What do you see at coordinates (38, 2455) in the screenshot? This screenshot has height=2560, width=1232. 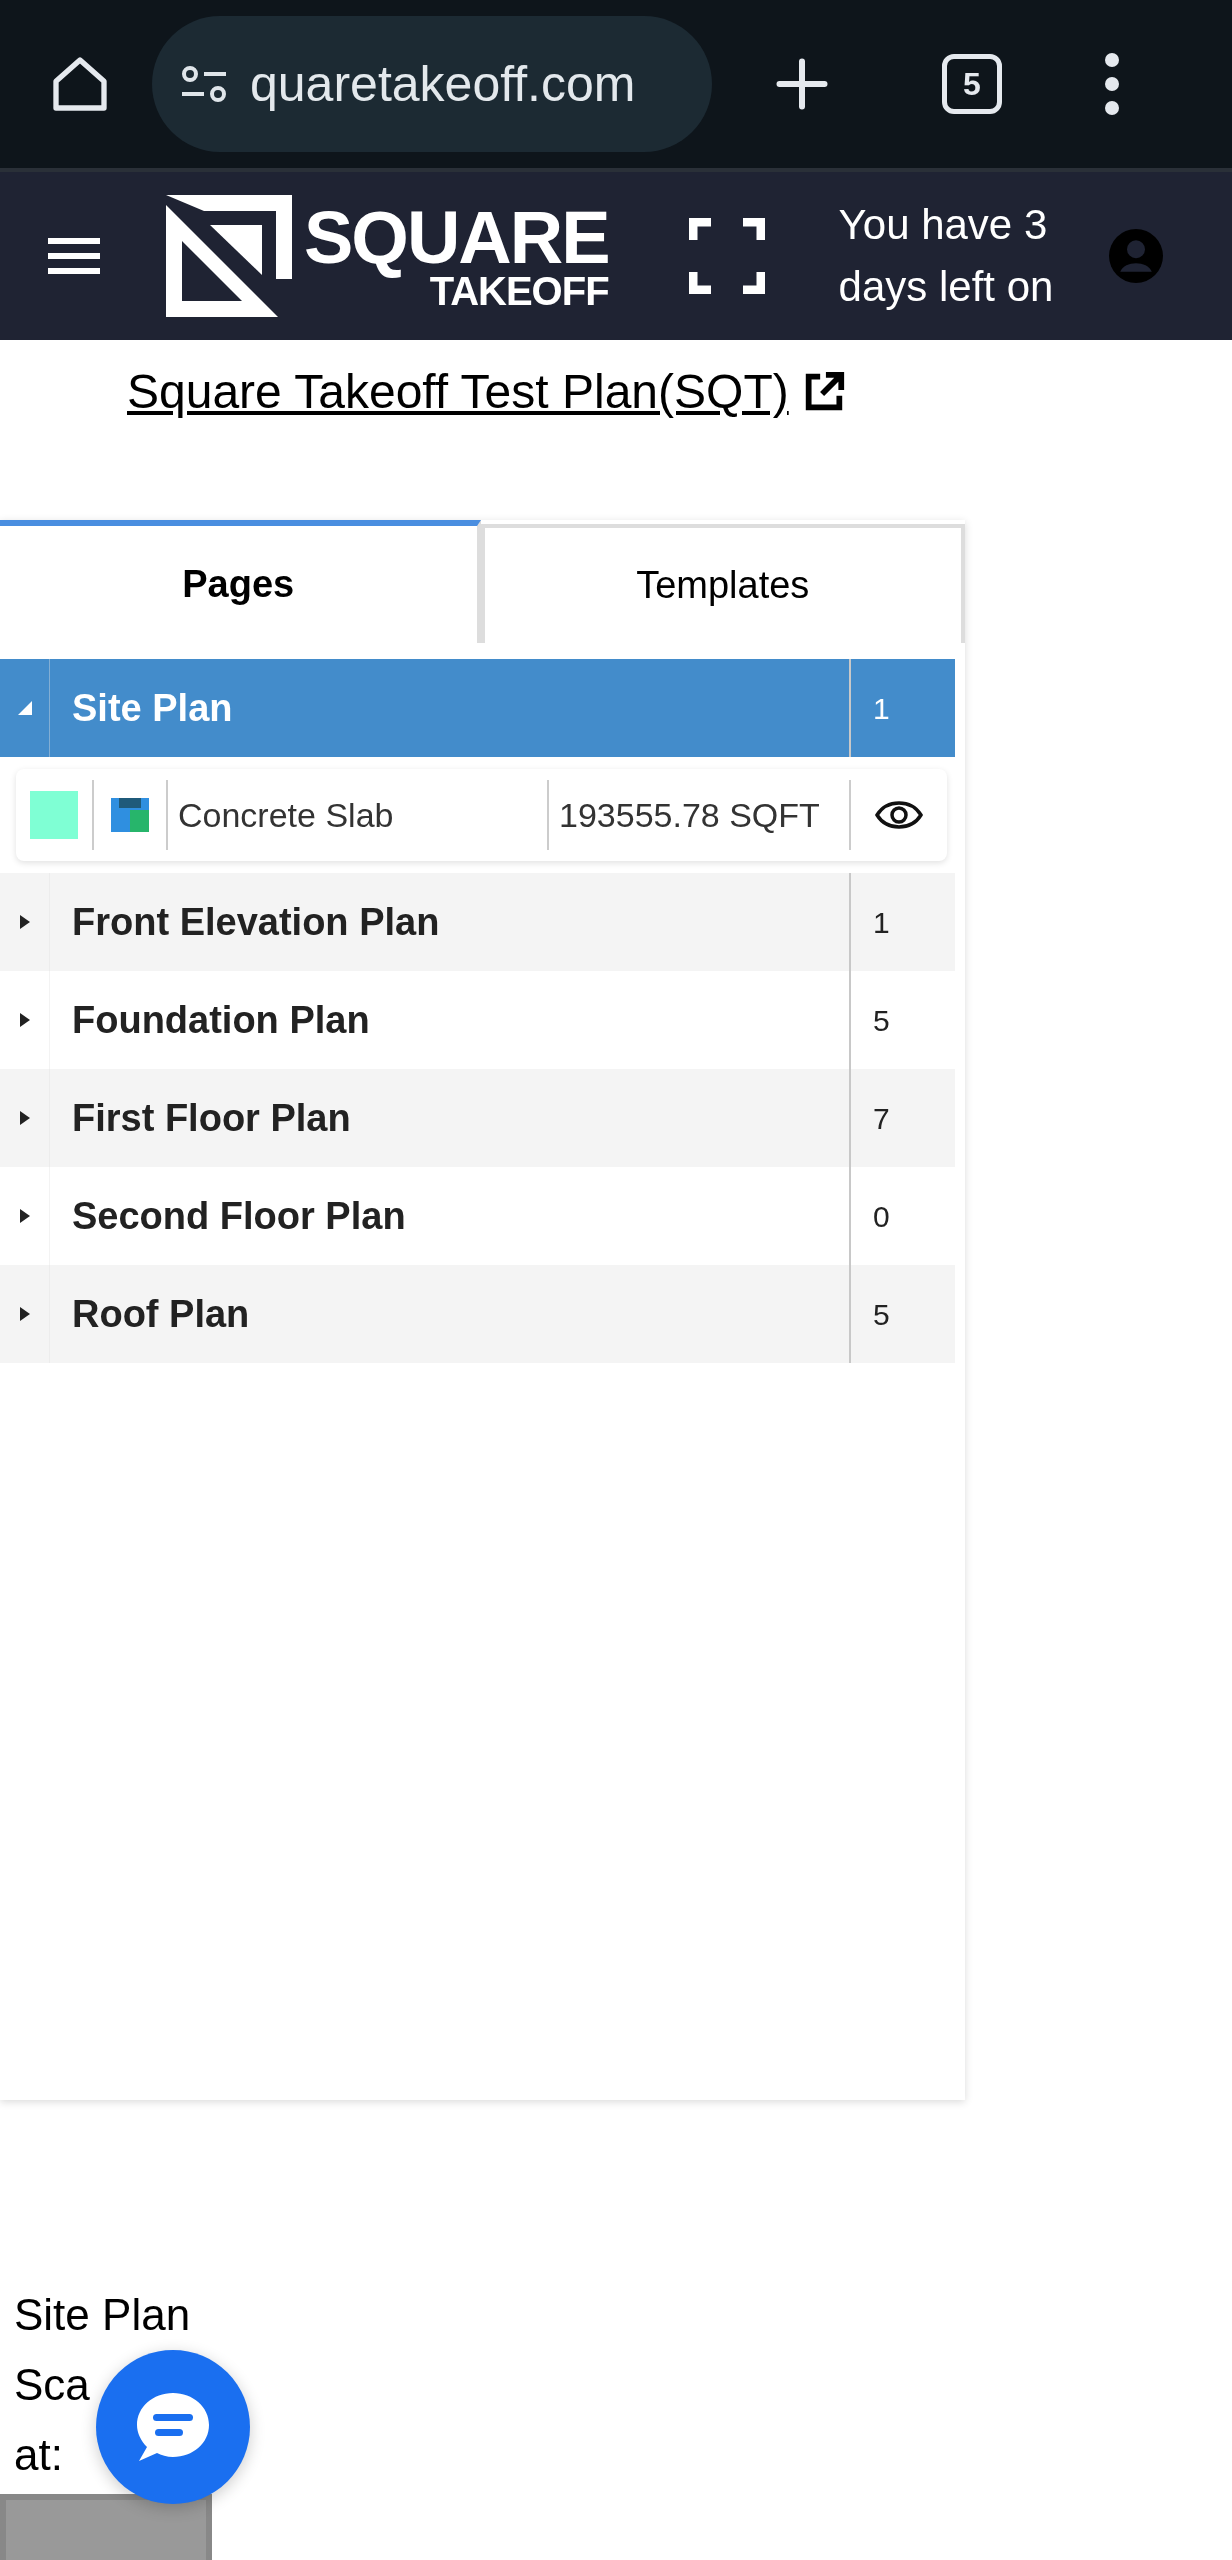 I see `page-info-text: at:` at bounding box center [38, 2455].